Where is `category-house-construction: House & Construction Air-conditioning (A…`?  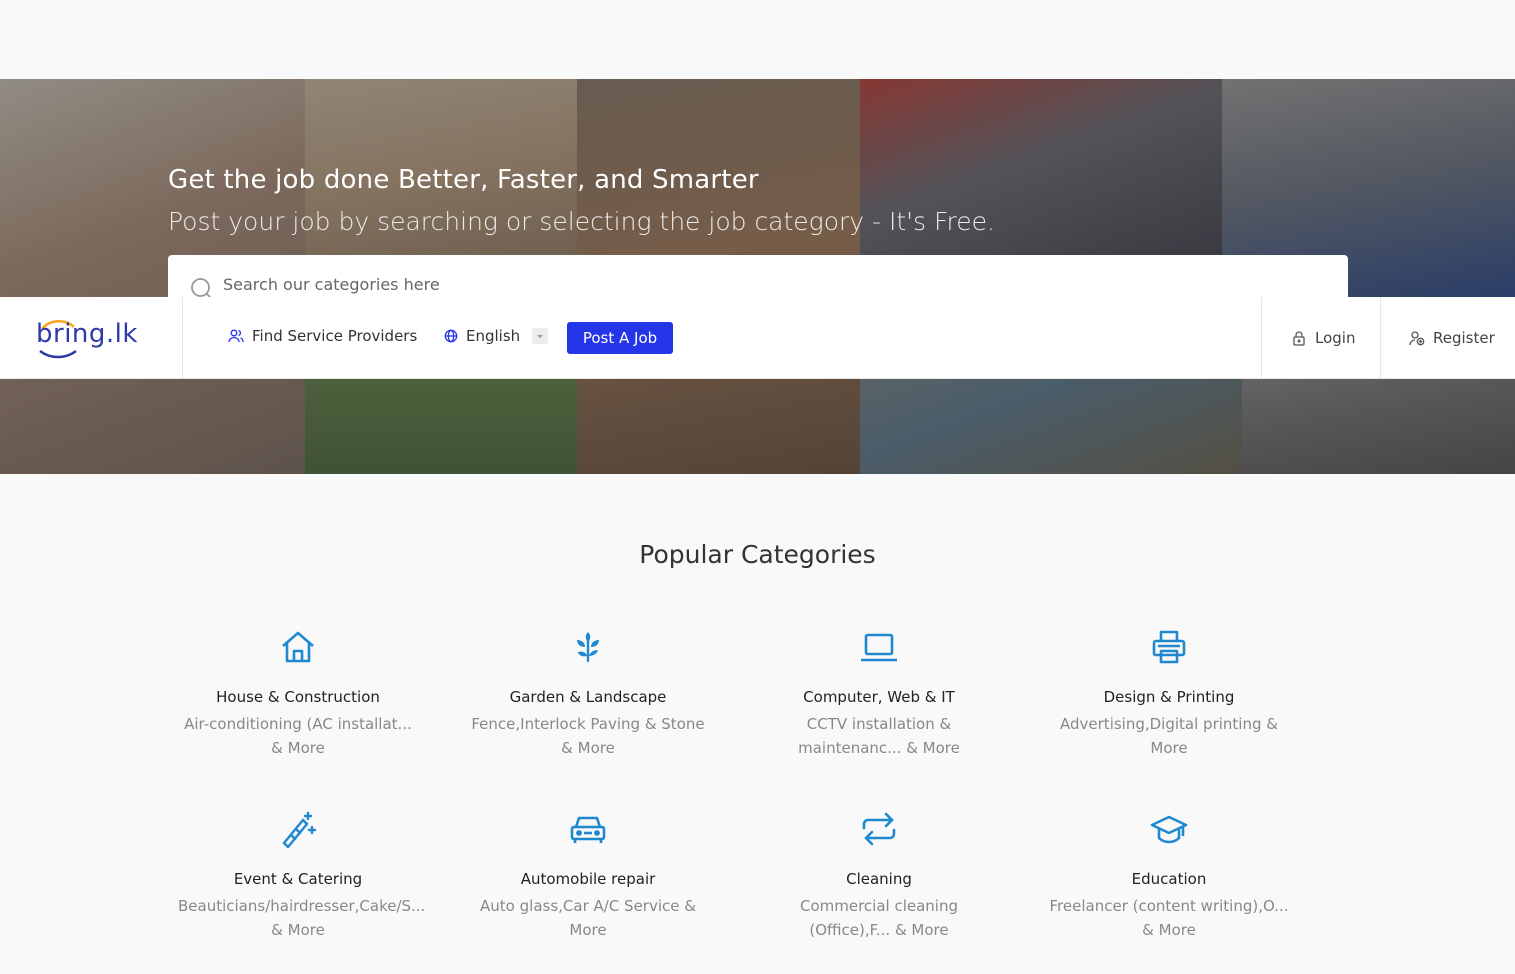
category-house-construction: House & Construction Air-conditioning (A… is located at coordinates (298, 694).